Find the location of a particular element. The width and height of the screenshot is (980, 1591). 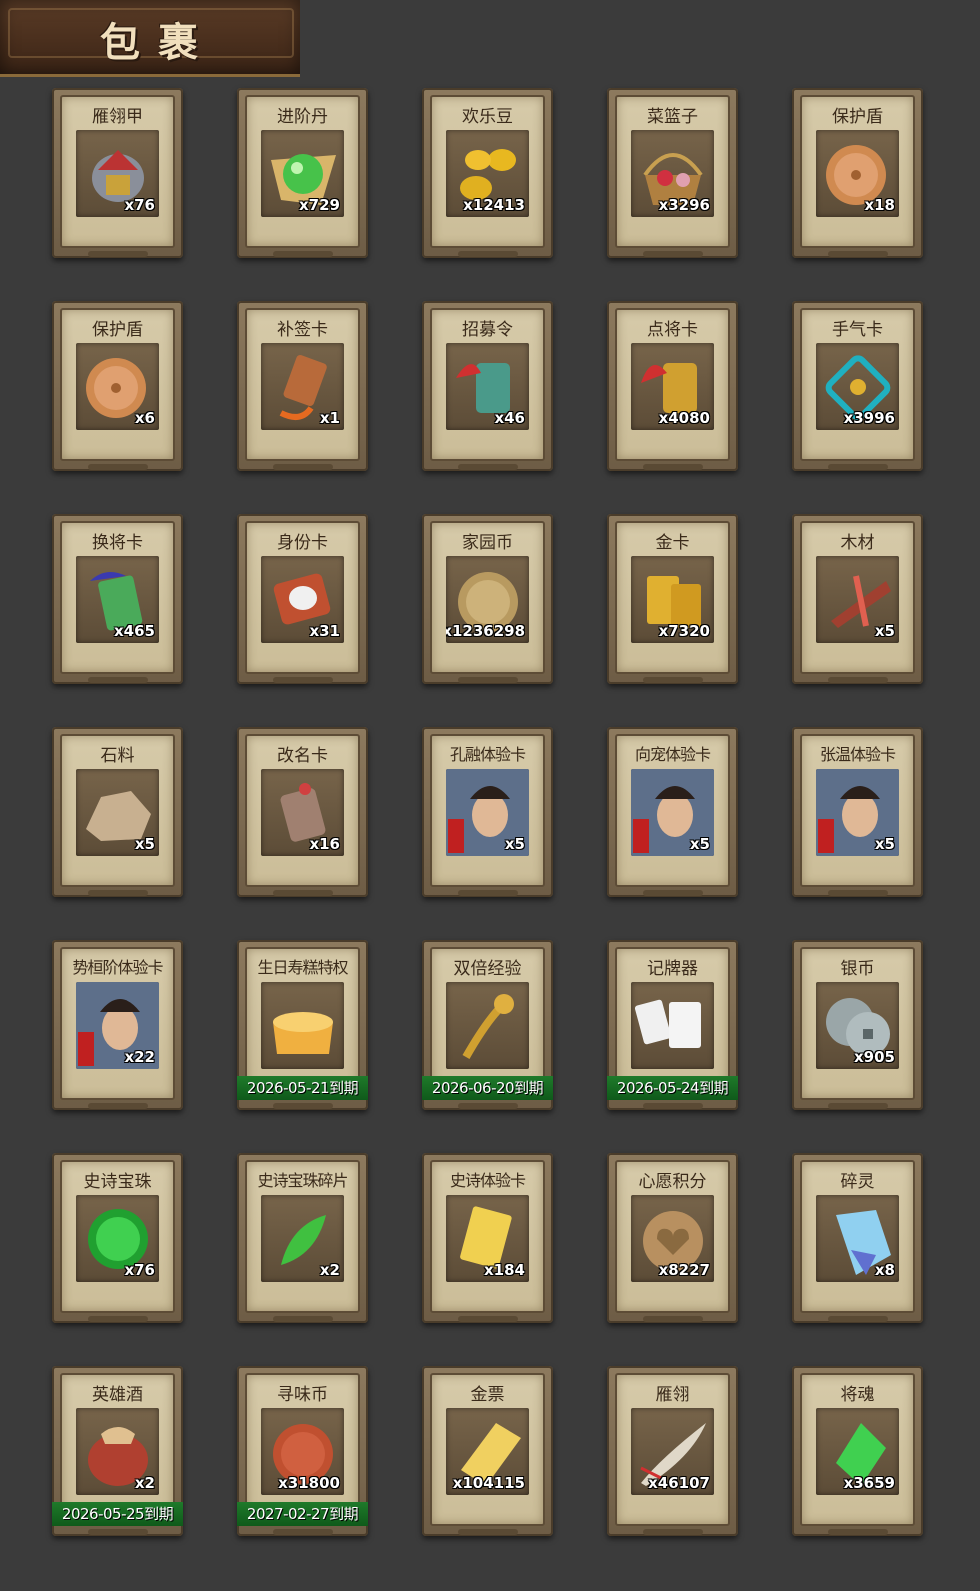

inventory-item-card: 雁翎 x46107 is located at coordinates (672, 1451).